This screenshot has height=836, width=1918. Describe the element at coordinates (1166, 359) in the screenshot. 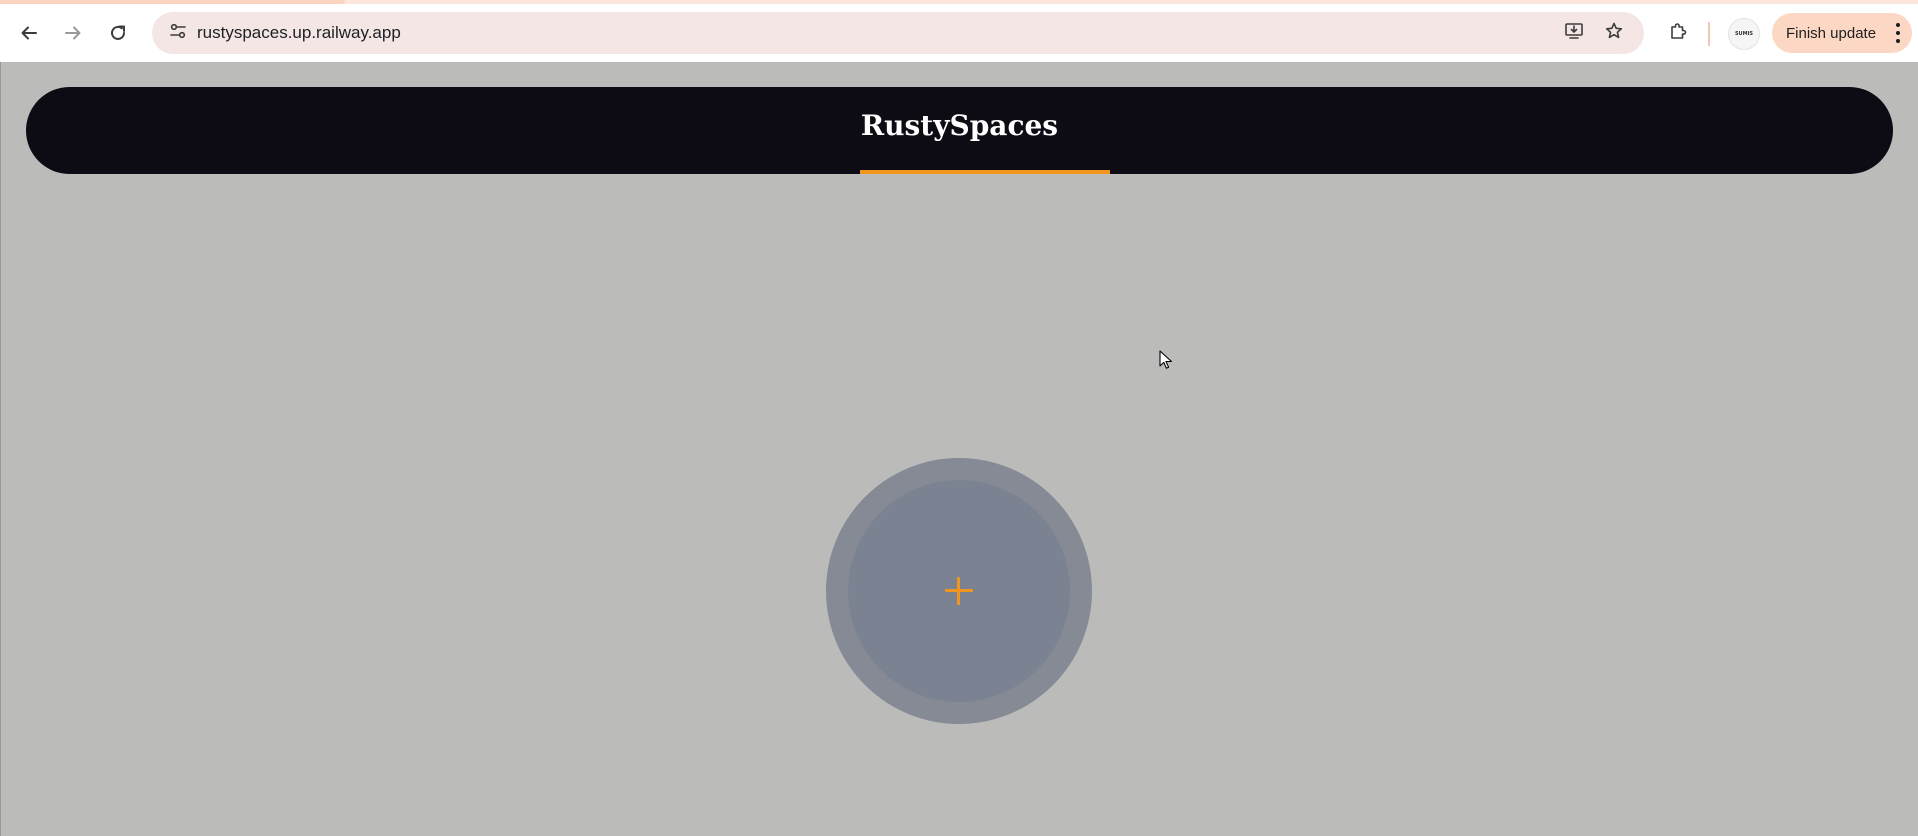

I see `mouse-cursor-icon` at that location.